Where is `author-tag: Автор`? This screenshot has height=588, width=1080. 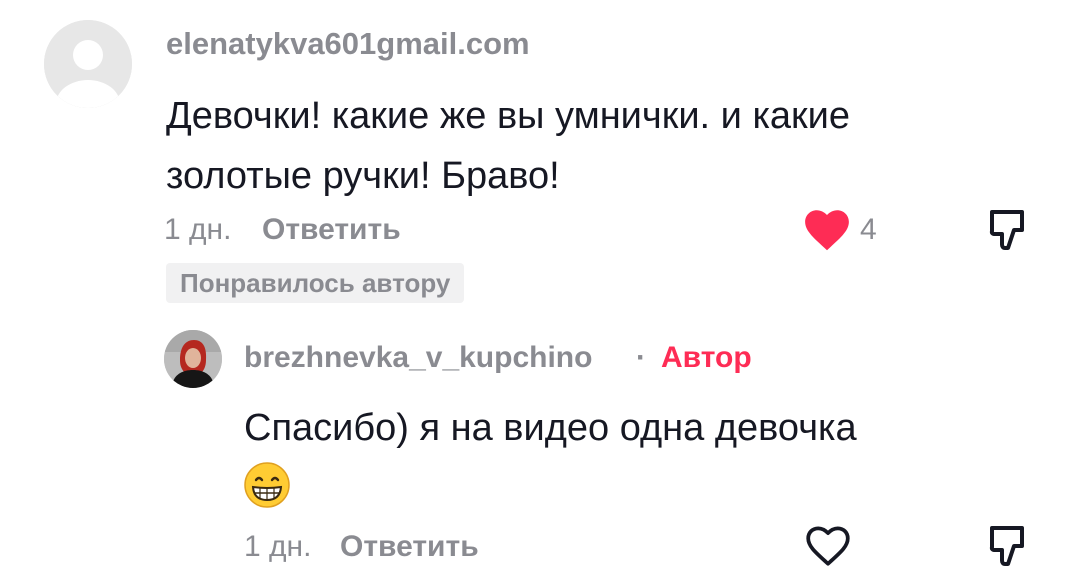 author-tag: Автор is located at coordinates (706, 357).